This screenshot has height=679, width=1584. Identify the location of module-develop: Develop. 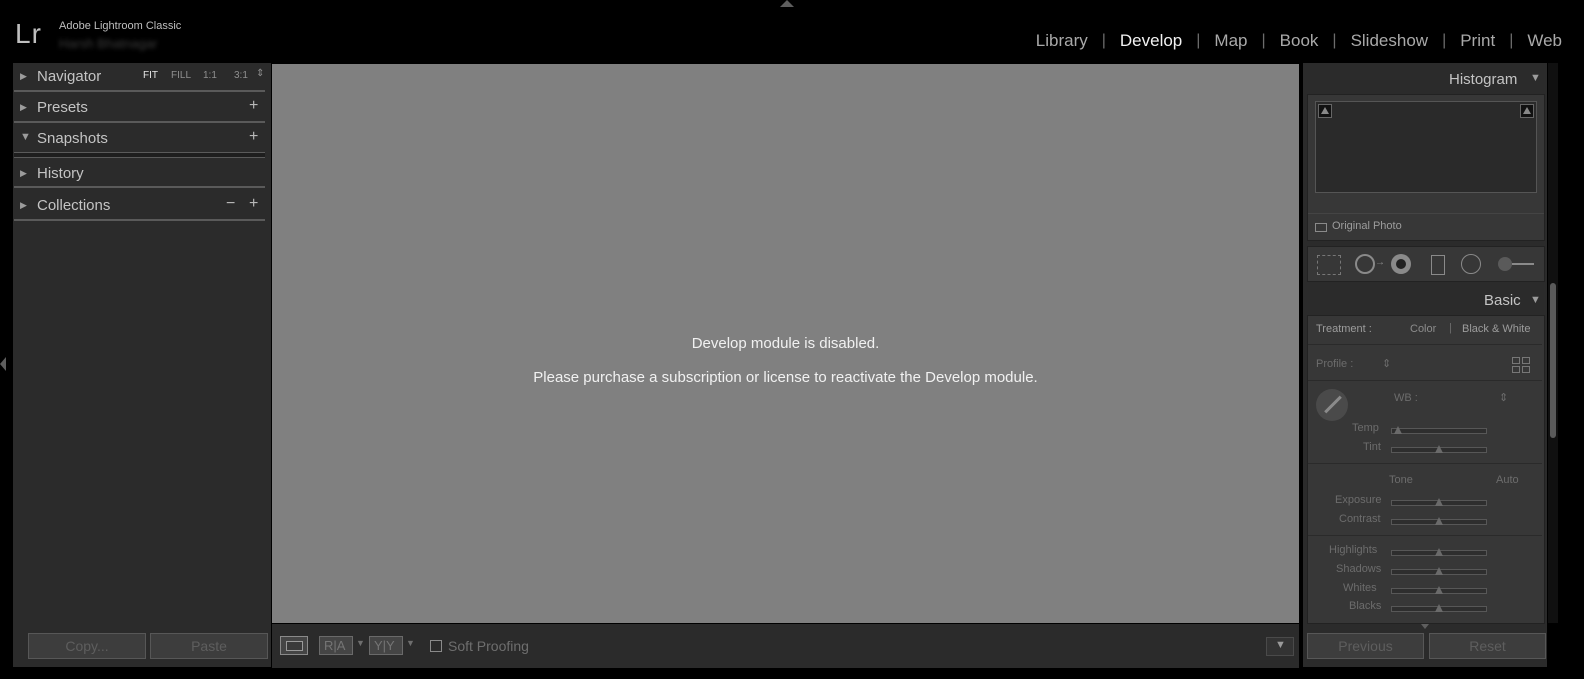
(1151, 41).